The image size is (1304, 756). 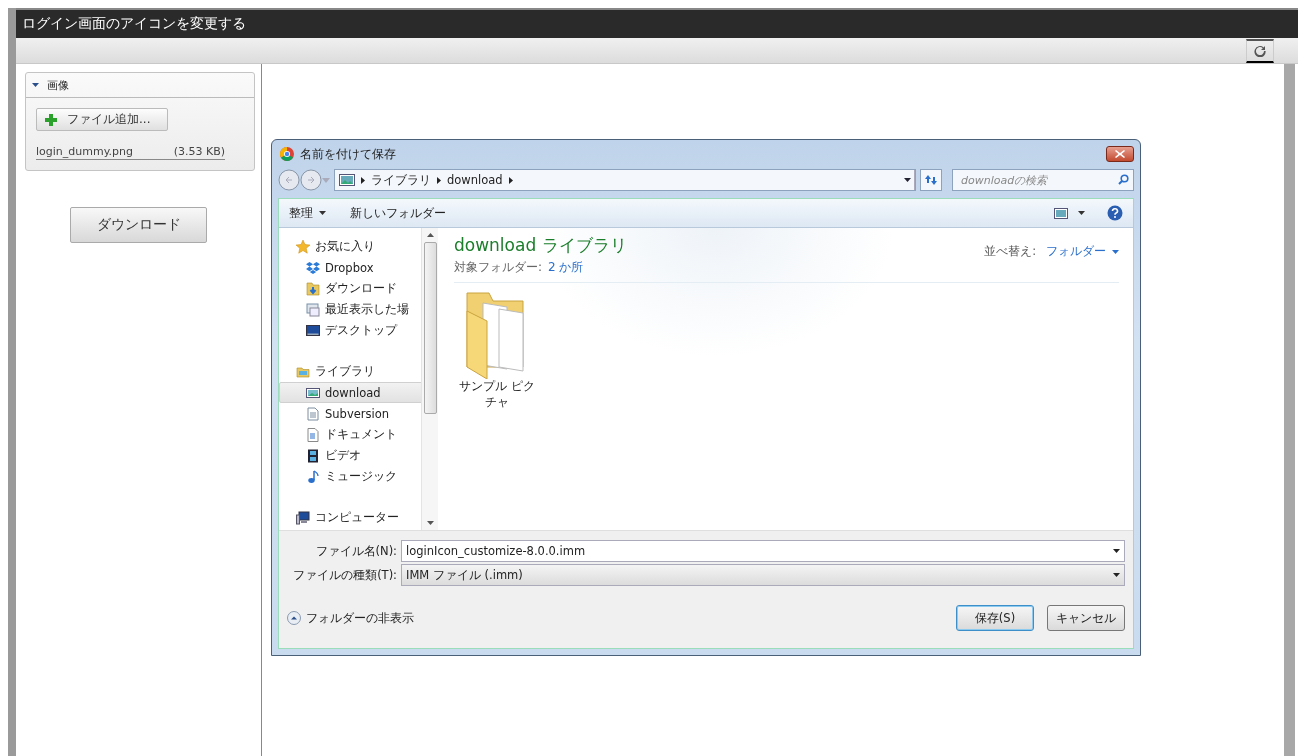 I want to click on new-folder-button: 新しいフォルダー, so click(x=398, y=213).